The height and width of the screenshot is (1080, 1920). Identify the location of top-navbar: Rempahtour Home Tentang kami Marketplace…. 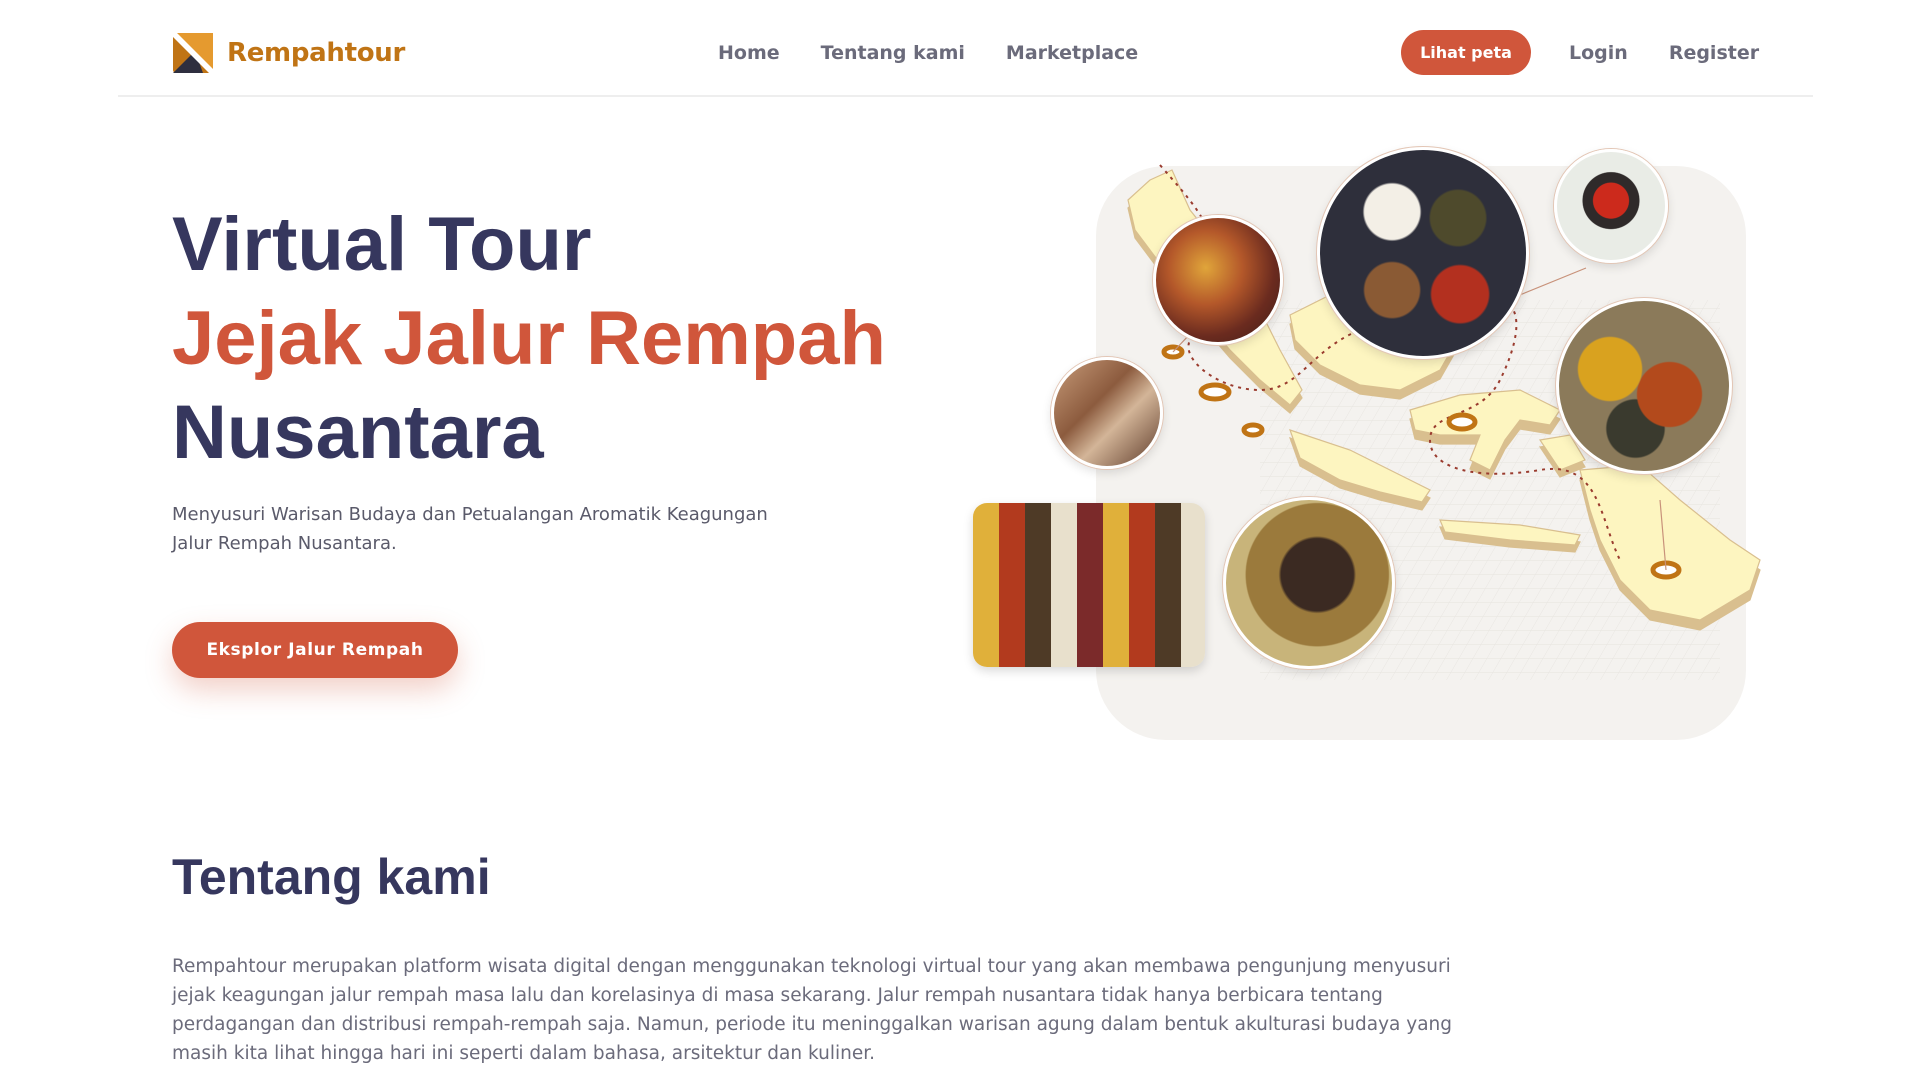
(965, 48).